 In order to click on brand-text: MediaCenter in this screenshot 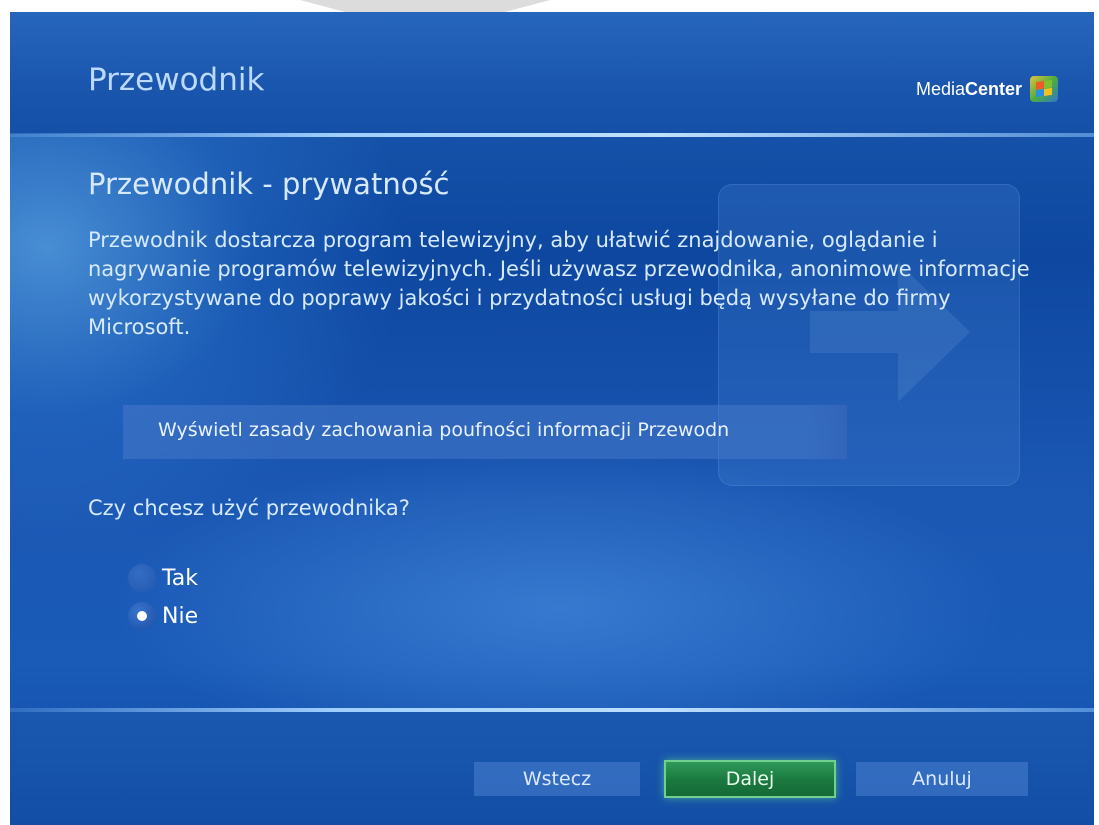, I will do `click(968, 88)`.